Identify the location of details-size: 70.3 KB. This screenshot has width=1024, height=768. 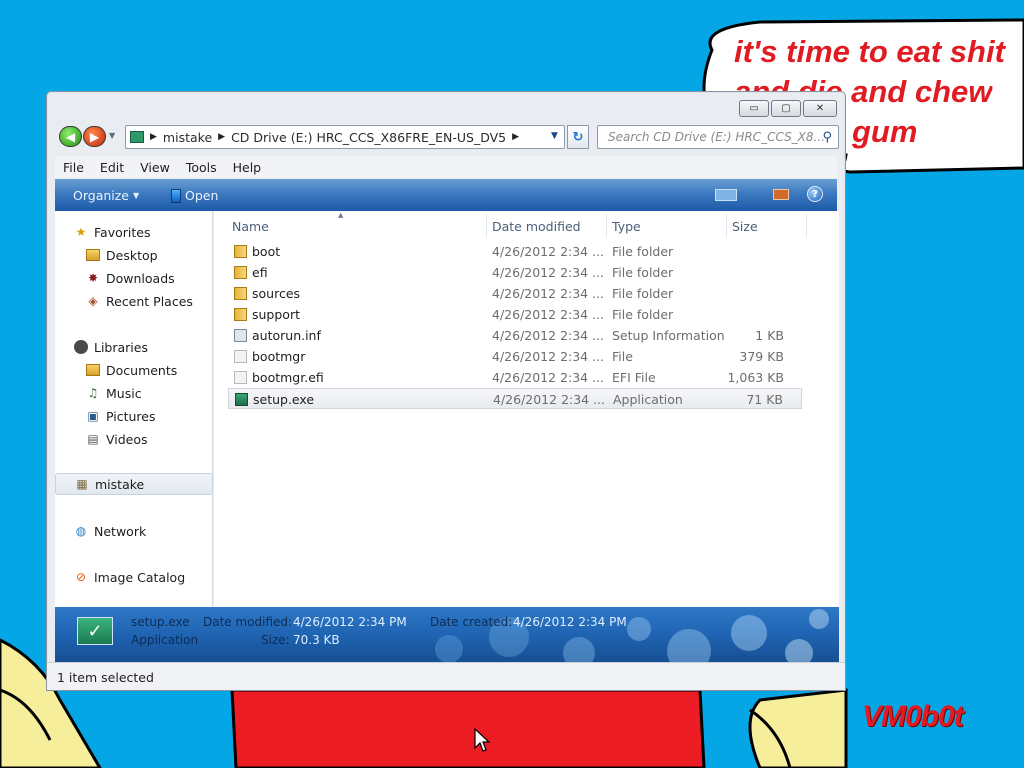
(316, 640).